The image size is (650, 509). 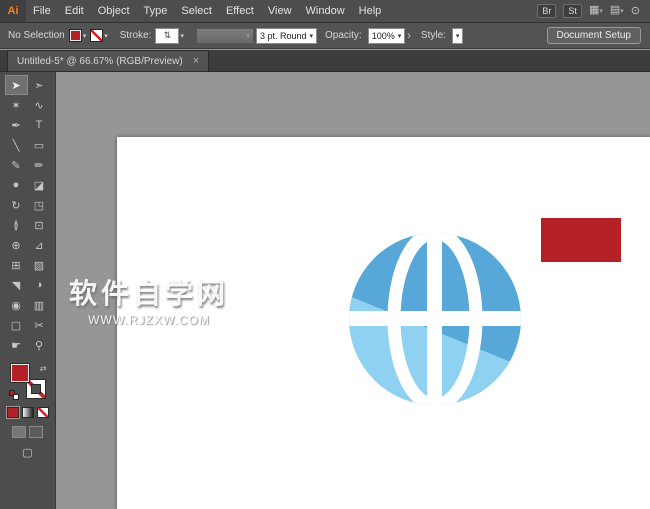 What do you see at coordinates (16, 285) in the screenshot?
I see `eyedropper-tool: ◥` at bounding box center [16, 285].